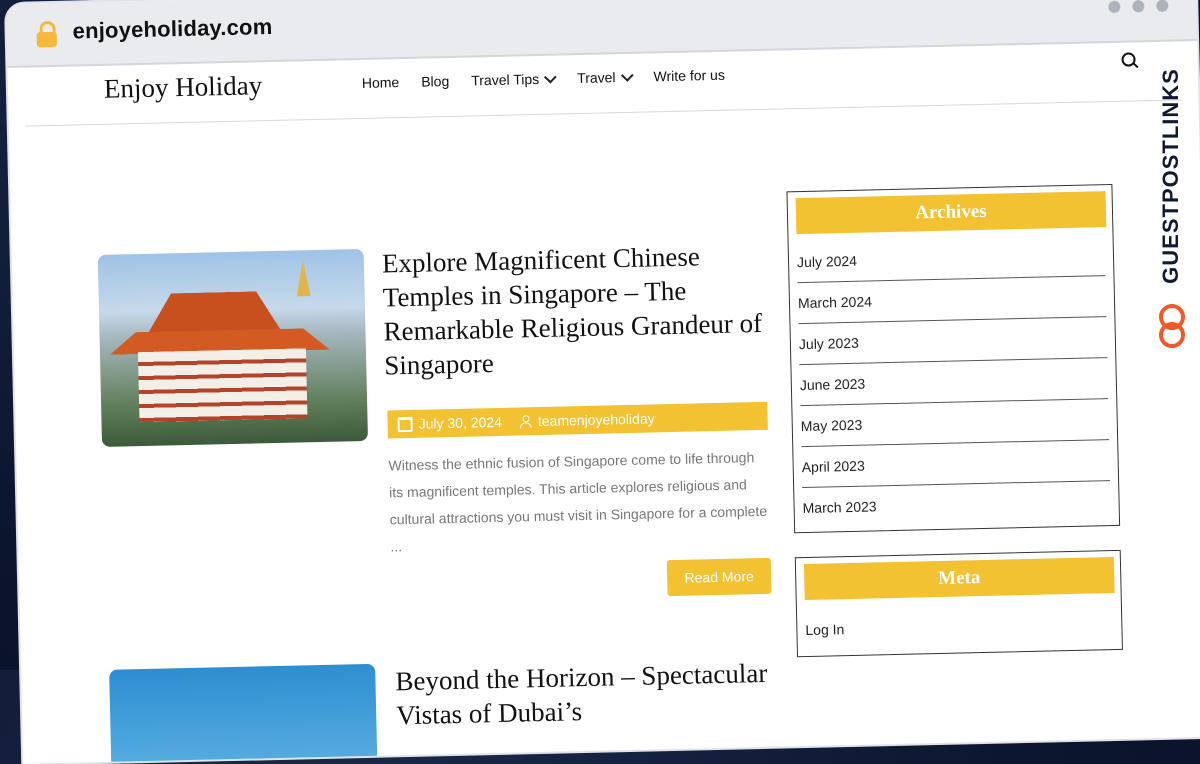 The width and height of the screenshot is (1200, 764). I want to click on archive-link: March 2024, so click(952, 300).